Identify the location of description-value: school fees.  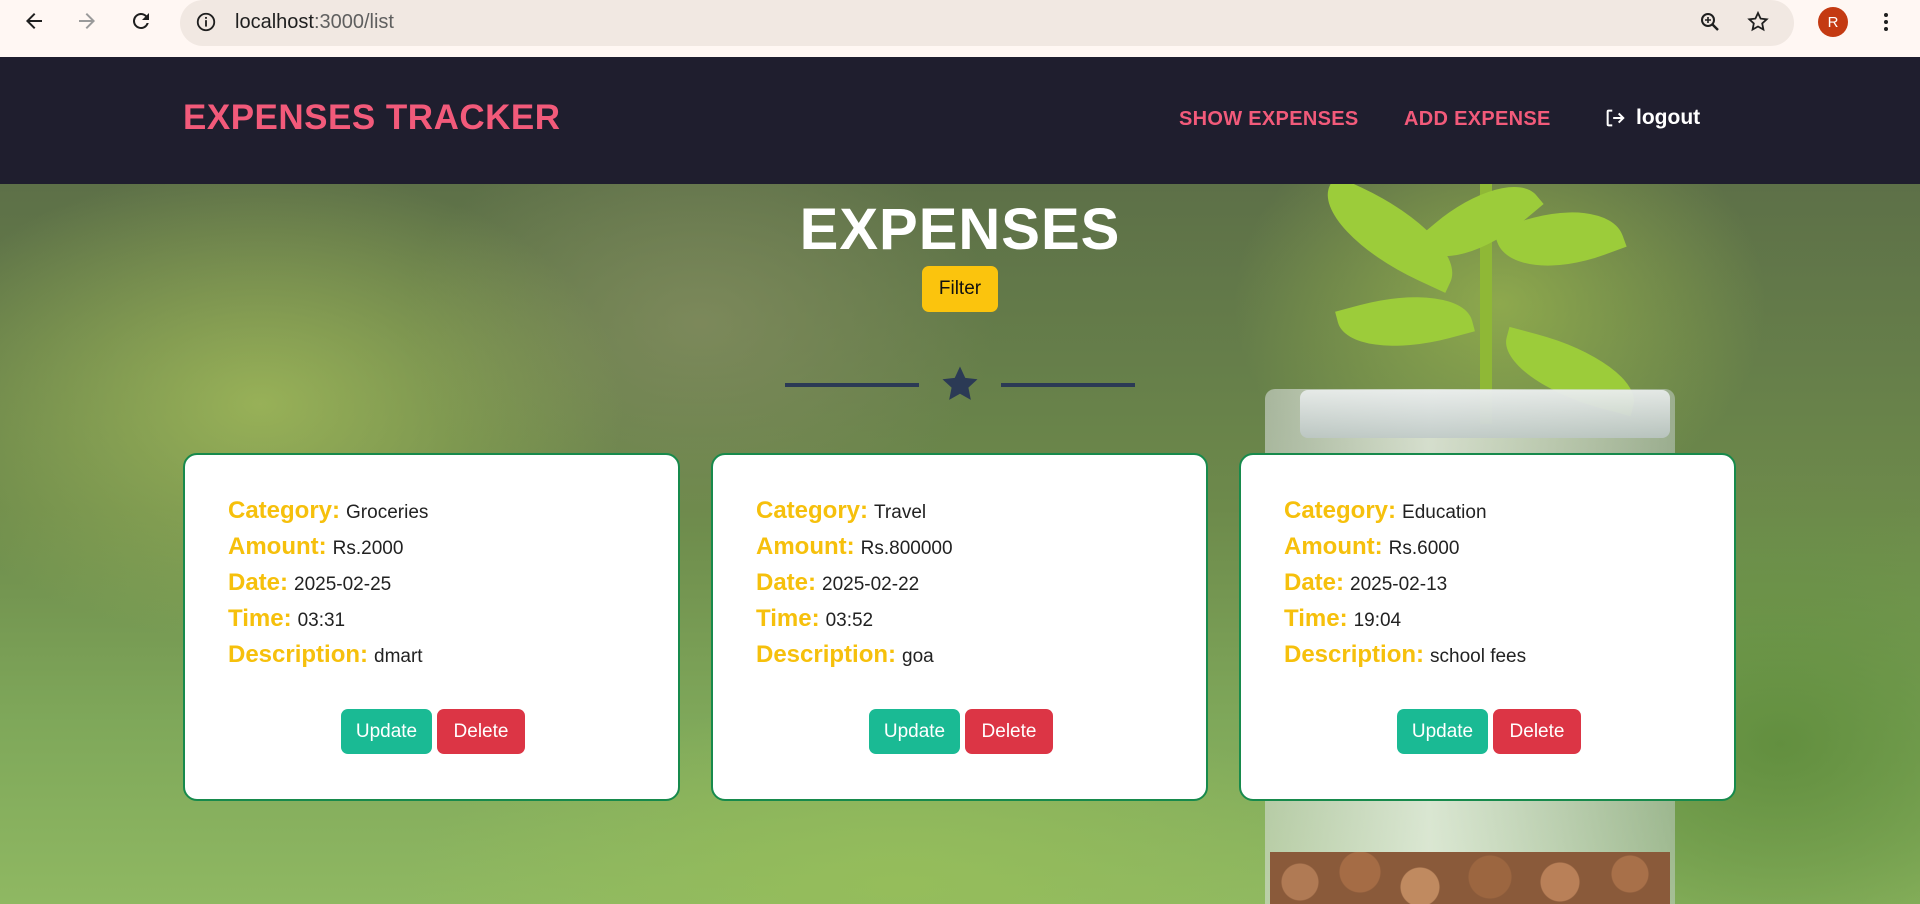
(1478, 656).